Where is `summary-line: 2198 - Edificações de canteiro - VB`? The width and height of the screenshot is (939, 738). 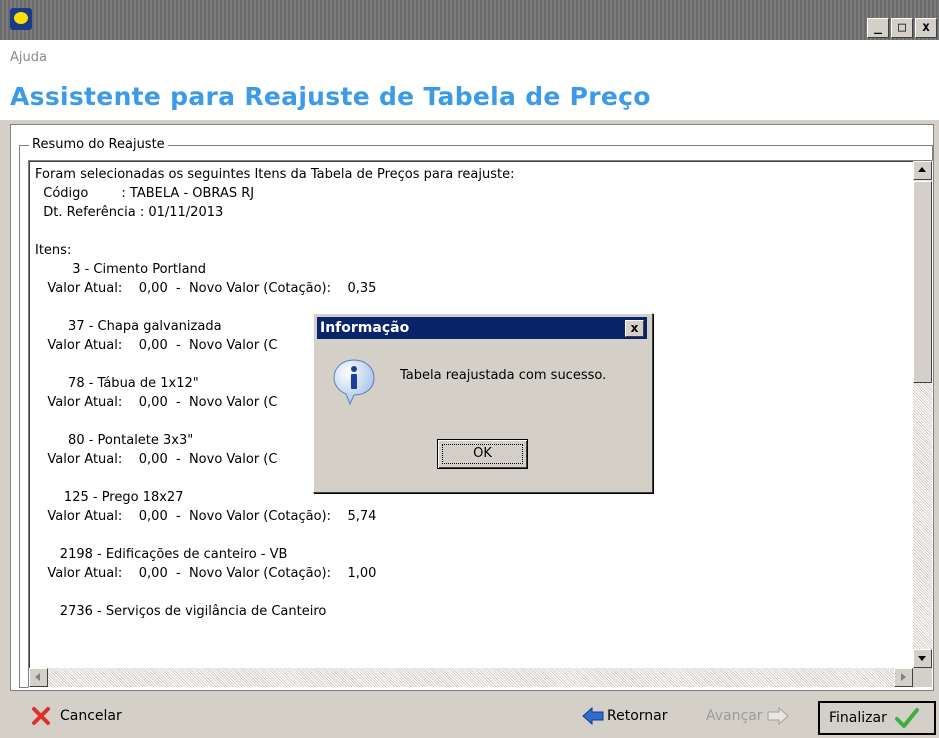 summary-line: 2198 - Edificações de canteiro - VB is located at coordinates (161, 554).